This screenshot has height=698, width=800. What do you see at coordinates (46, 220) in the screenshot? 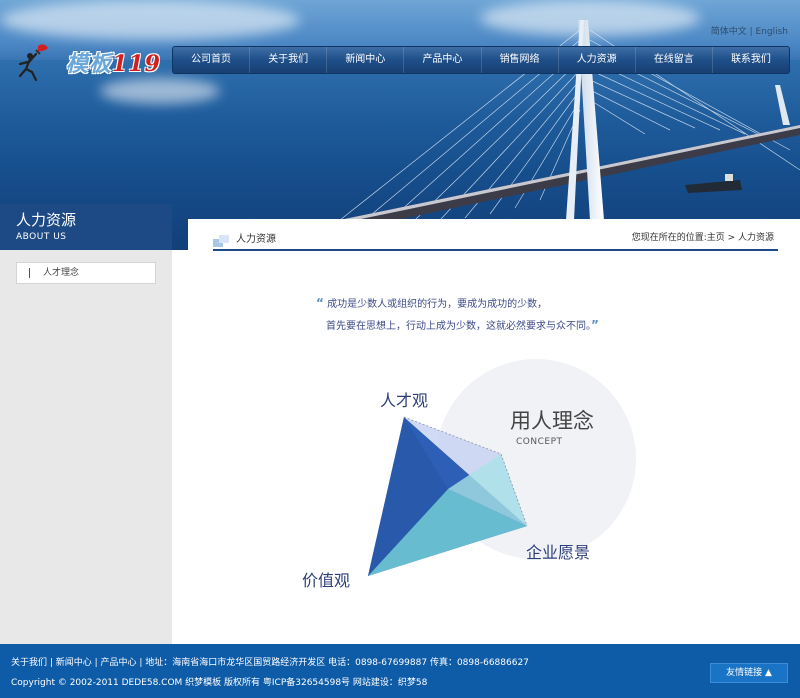
I see `sidebar-title: 人力资源` at bounding box center [46, 220].